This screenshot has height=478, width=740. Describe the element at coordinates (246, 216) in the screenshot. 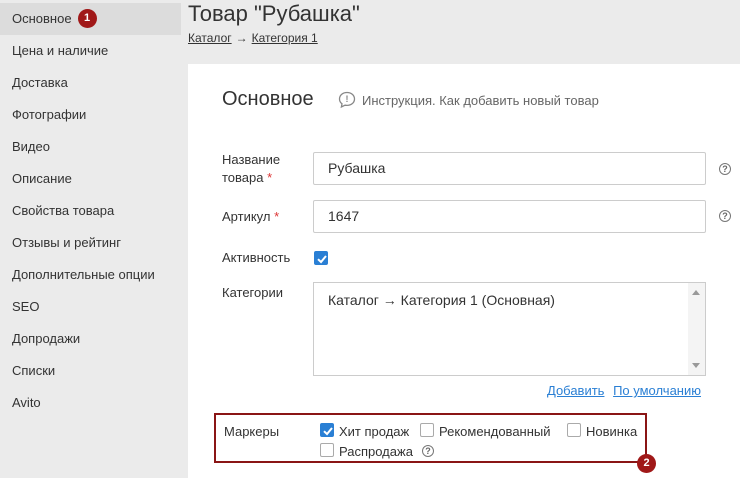

I see `article-label: Артикул` at that location.